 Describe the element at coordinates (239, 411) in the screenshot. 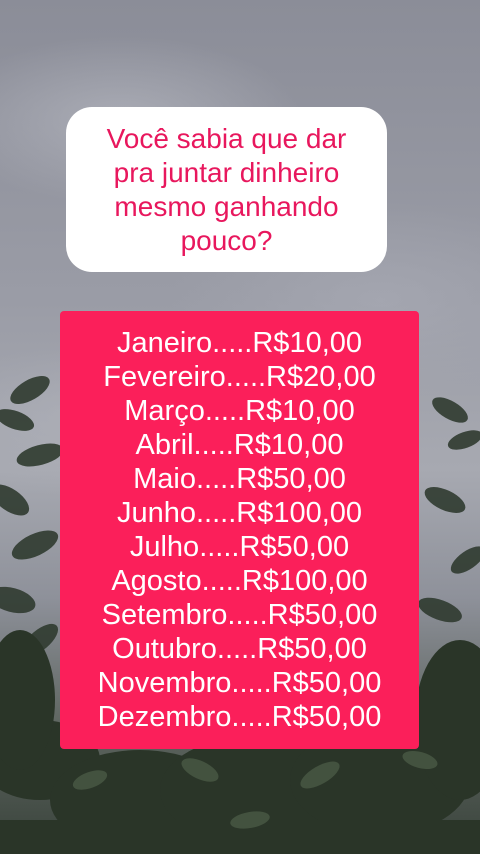

I see `month-row-marco: Março.....R$10,00` at that location.